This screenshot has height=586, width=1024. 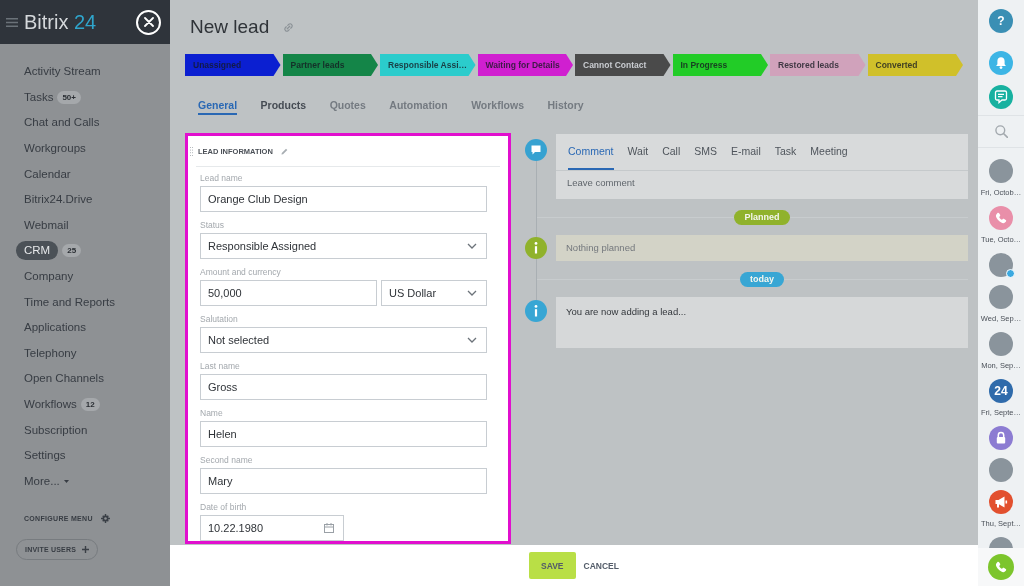 I want to click on sidebar-item: CRM, so click(x=37, y=251).